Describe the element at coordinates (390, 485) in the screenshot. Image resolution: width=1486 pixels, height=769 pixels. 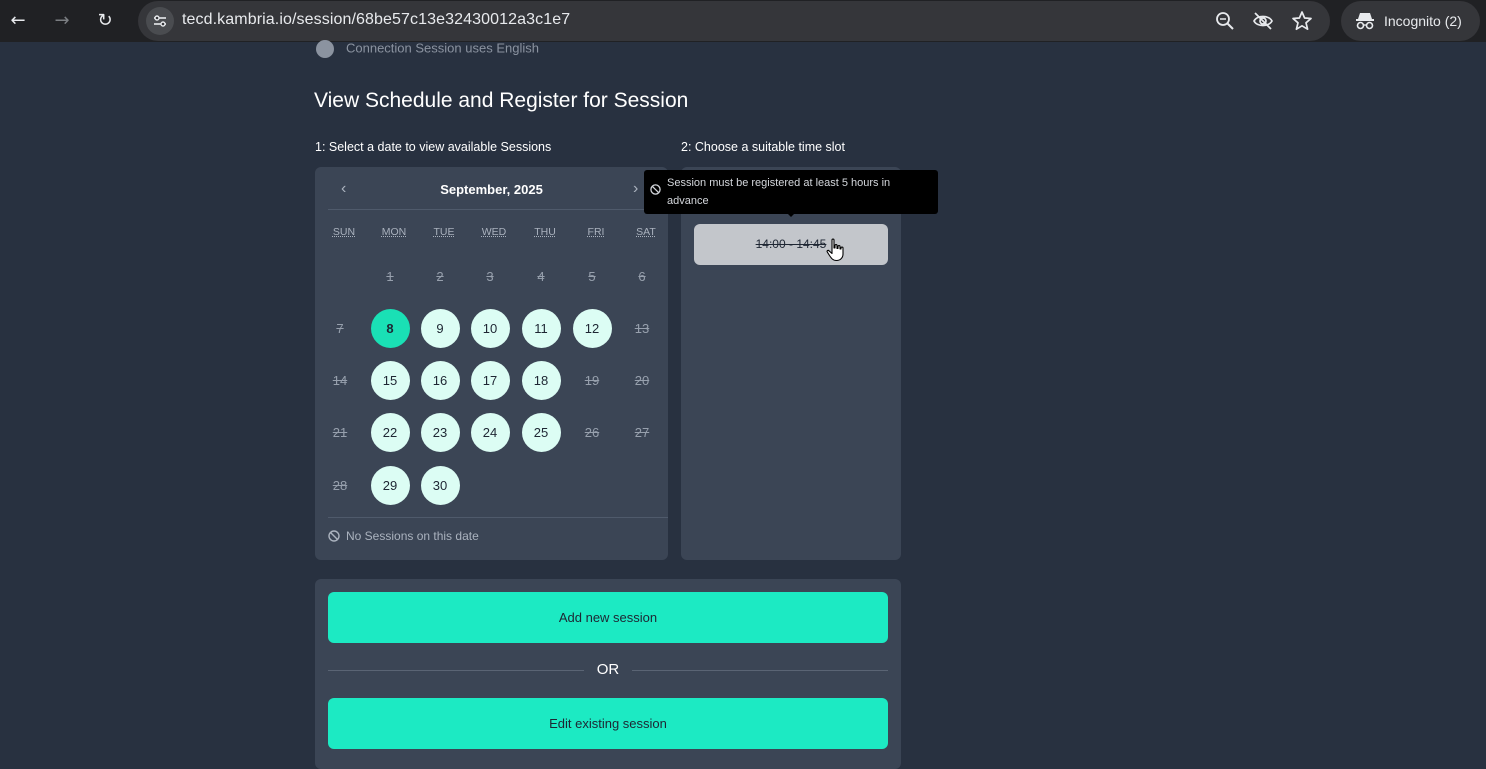
I see `day-29: 29` at that location.